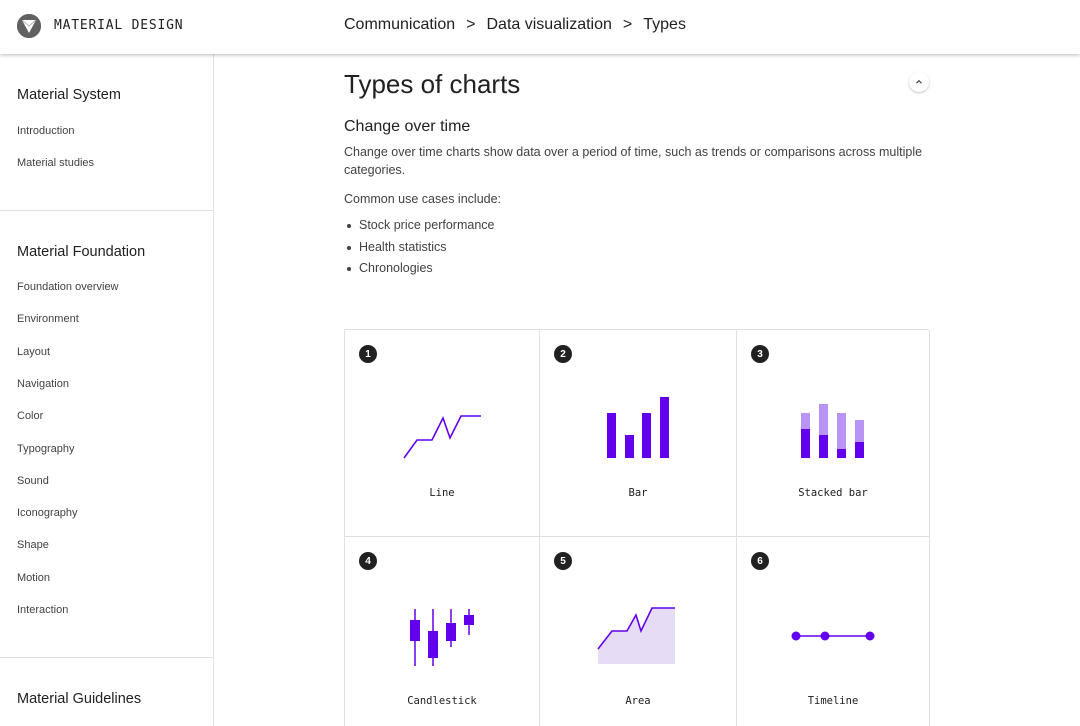  I want to click on chart-card-candlestick: 4 Candlestick, so click(442, 631).